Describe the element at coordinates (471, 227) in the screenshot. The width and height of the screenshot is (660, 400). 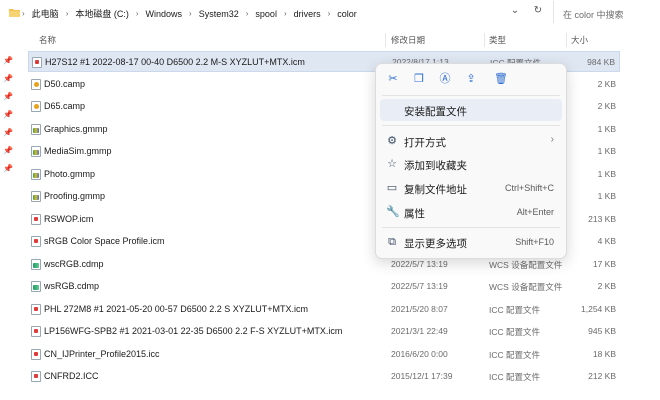
I see `menu-divider` at that location.